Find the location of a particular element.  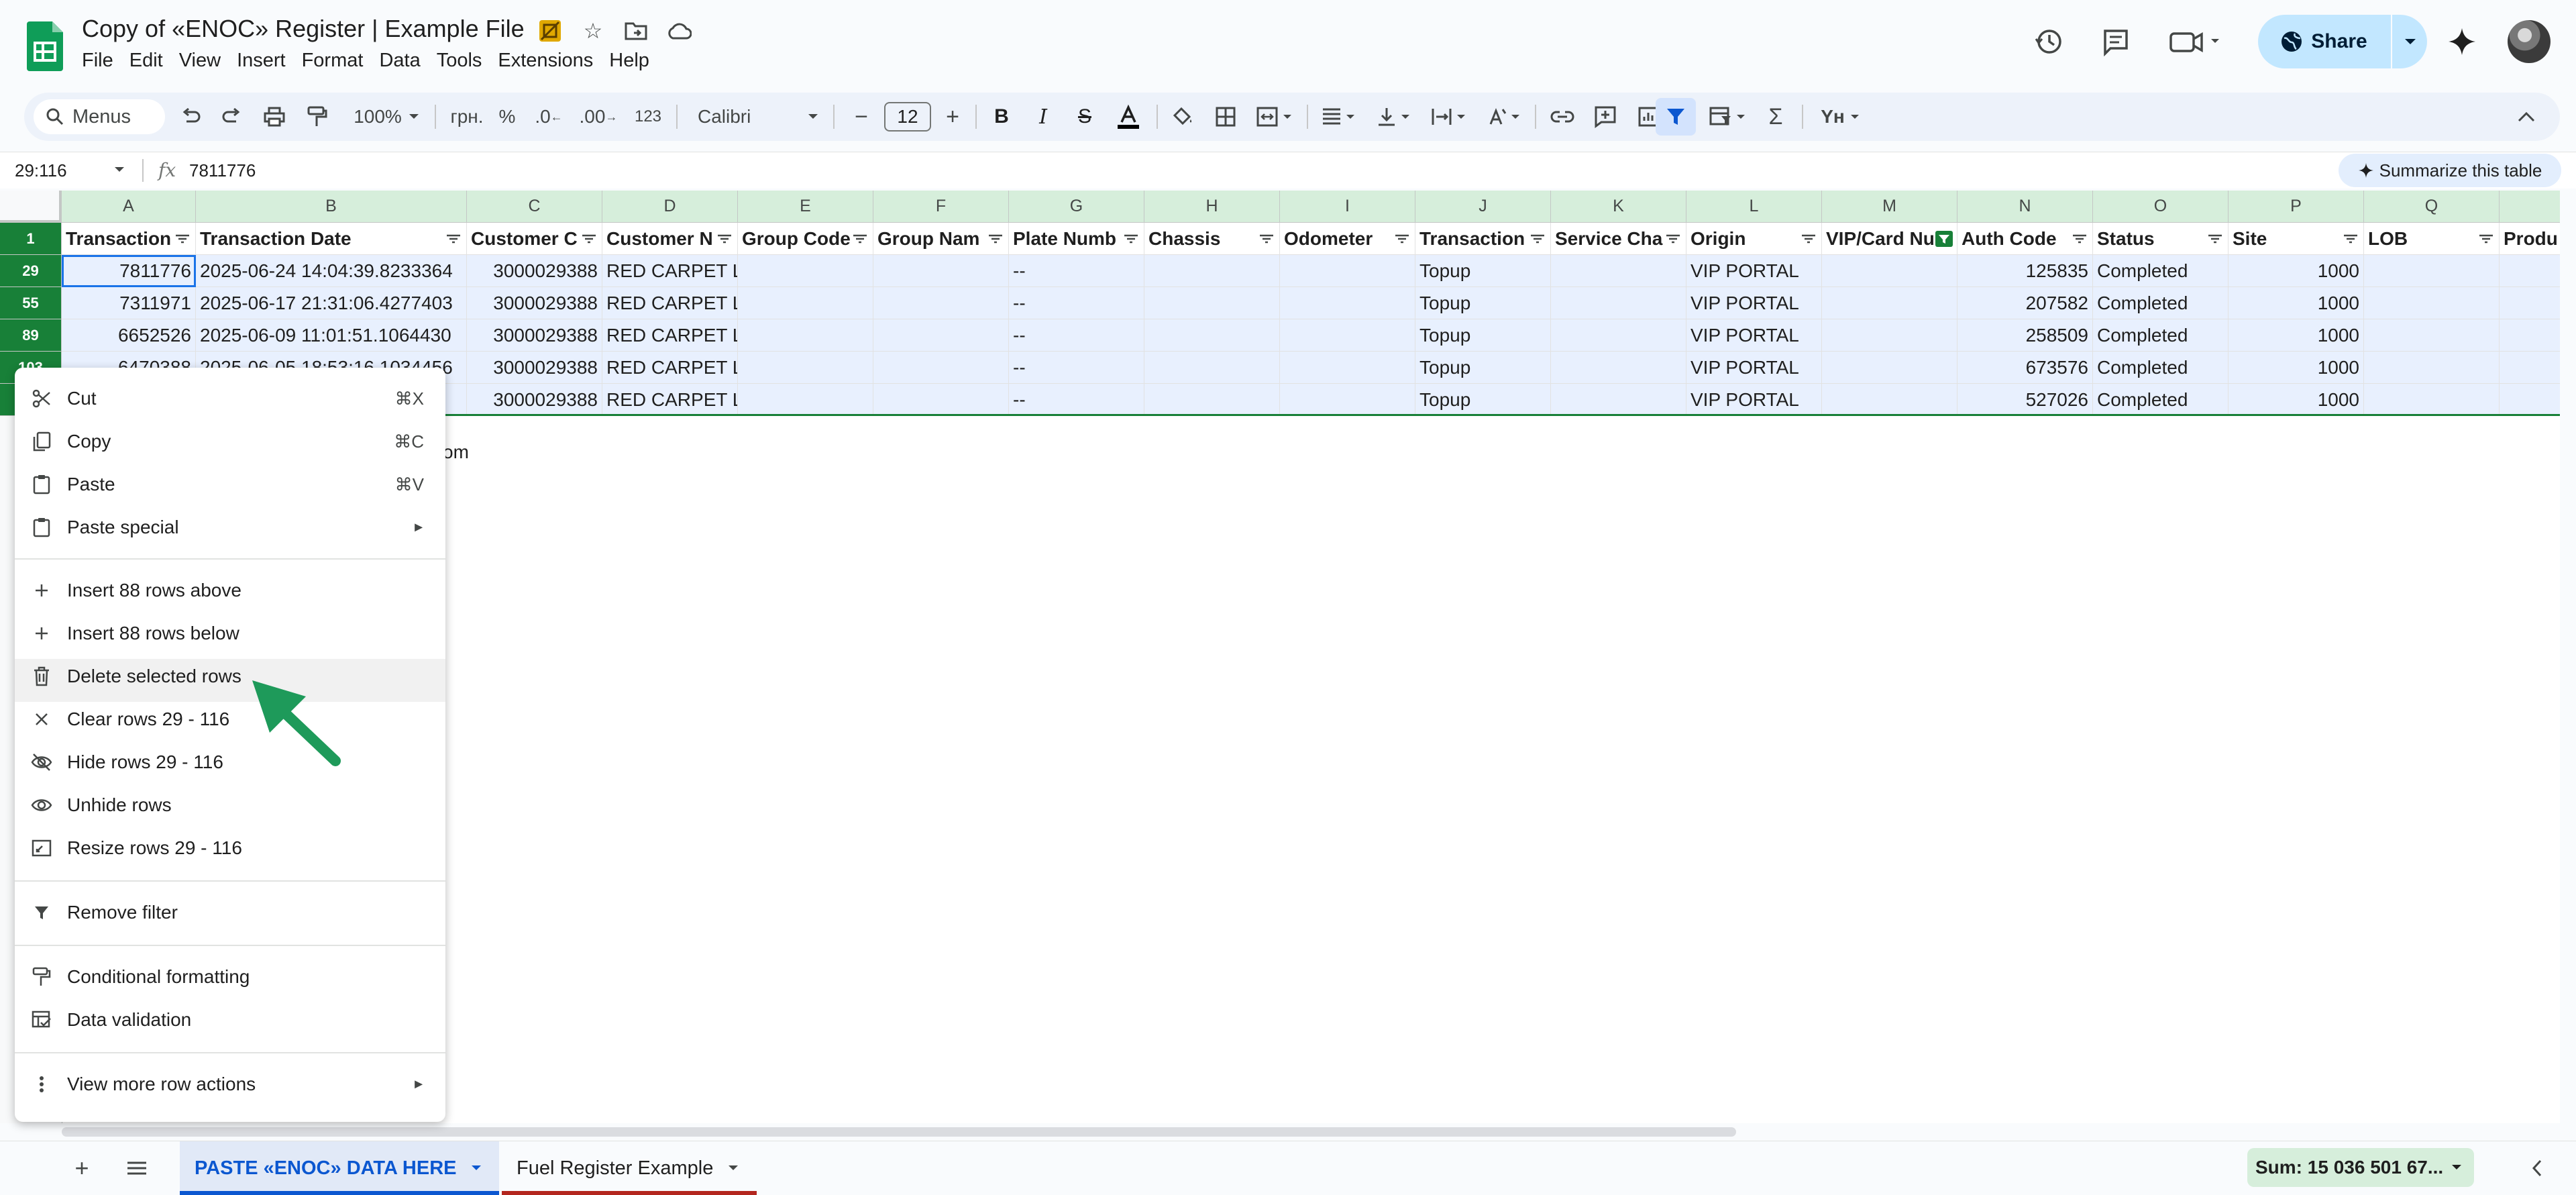

menu-edit: Edit is located at coordinates (151, 60).